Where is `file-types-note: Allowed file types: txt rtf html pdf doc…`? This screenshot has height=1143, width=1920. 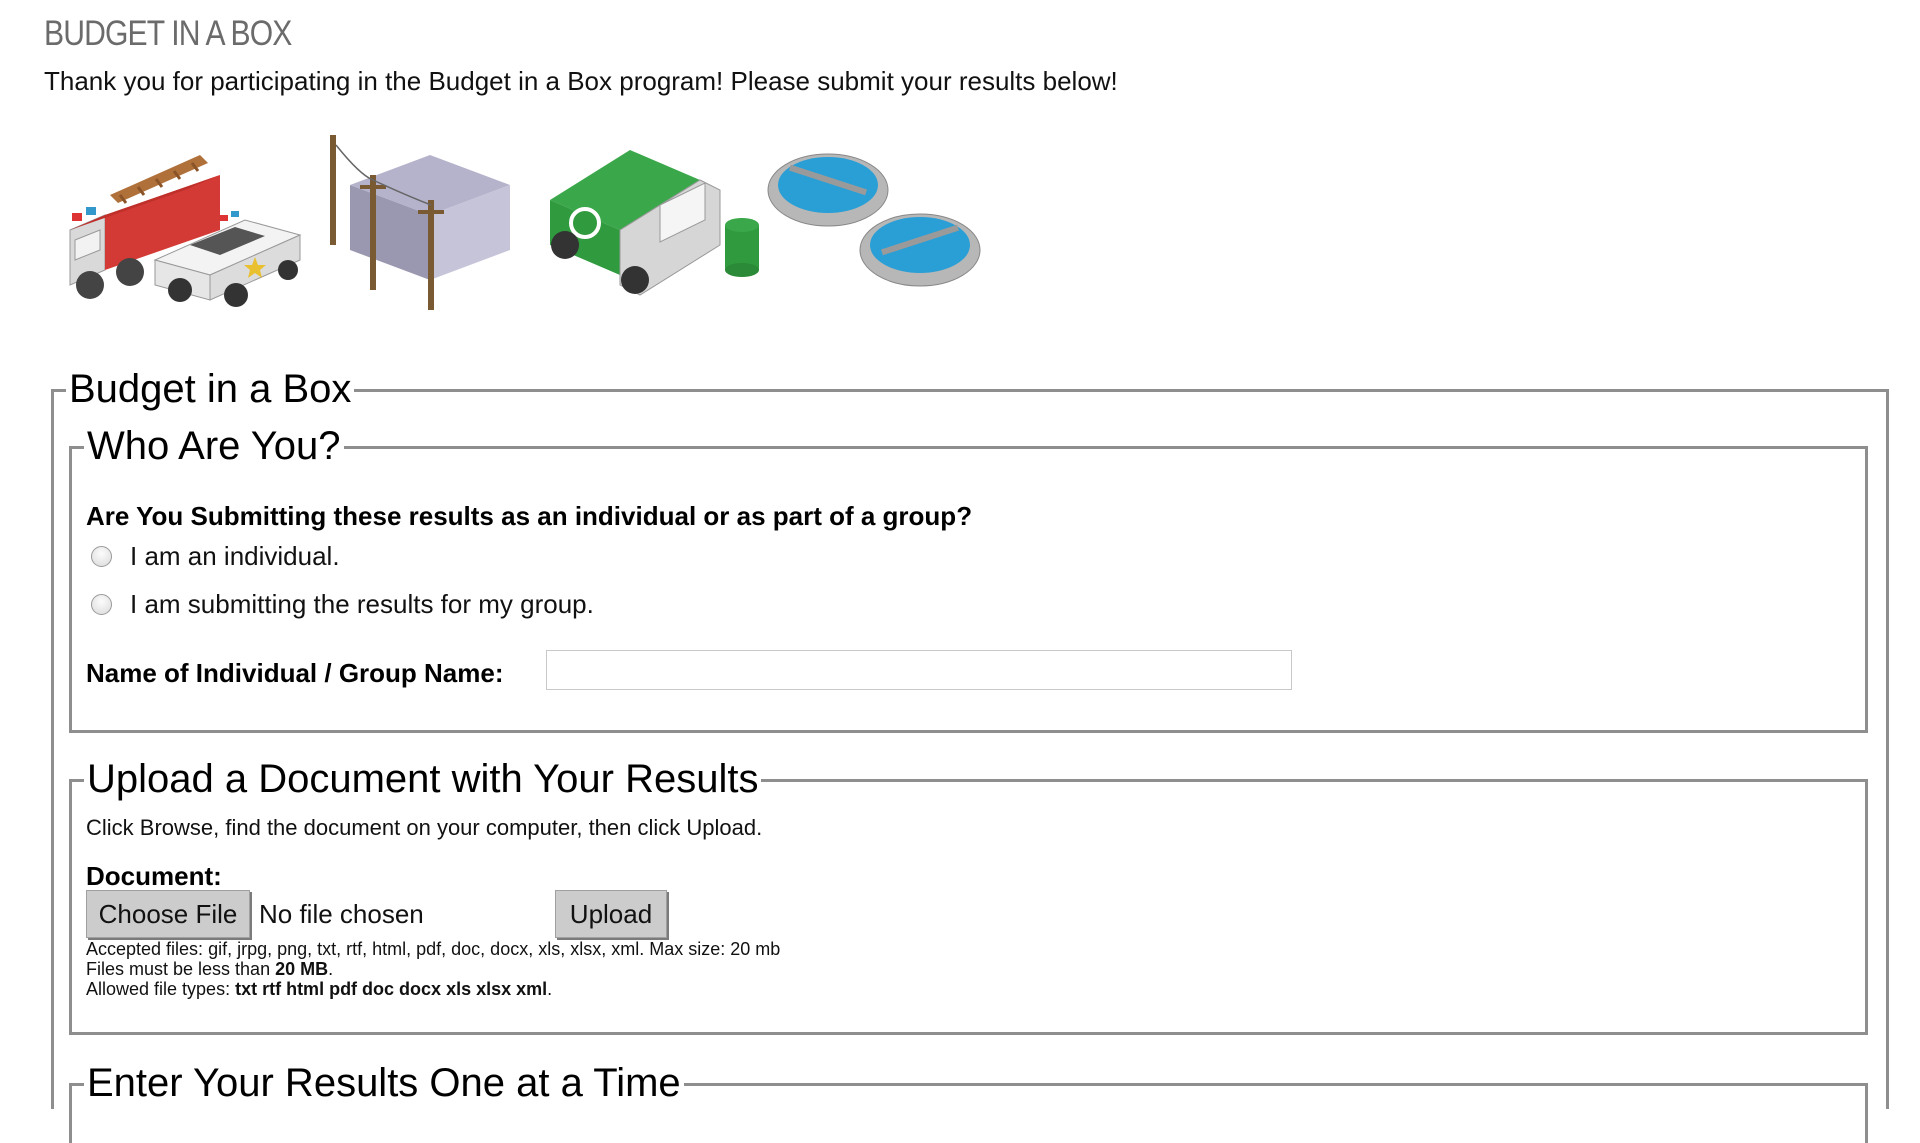
file-types-note: Allowed file types: txt rtf html pdf doc… is located at coordinates (319, 989).